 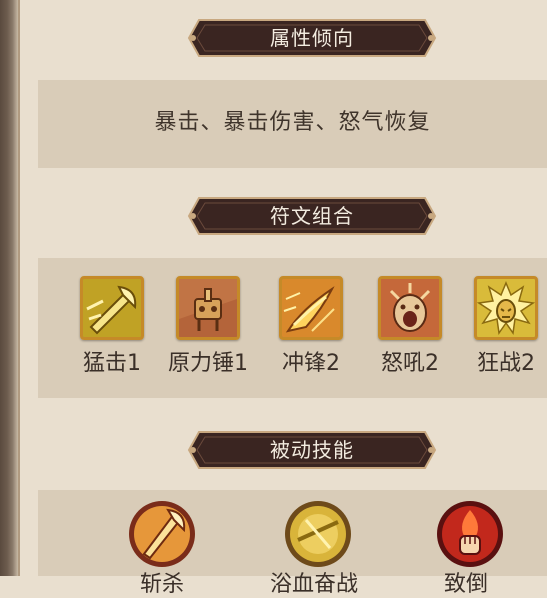 I want to click on rune-item: 原力锤1, so click(x=208, y=326).